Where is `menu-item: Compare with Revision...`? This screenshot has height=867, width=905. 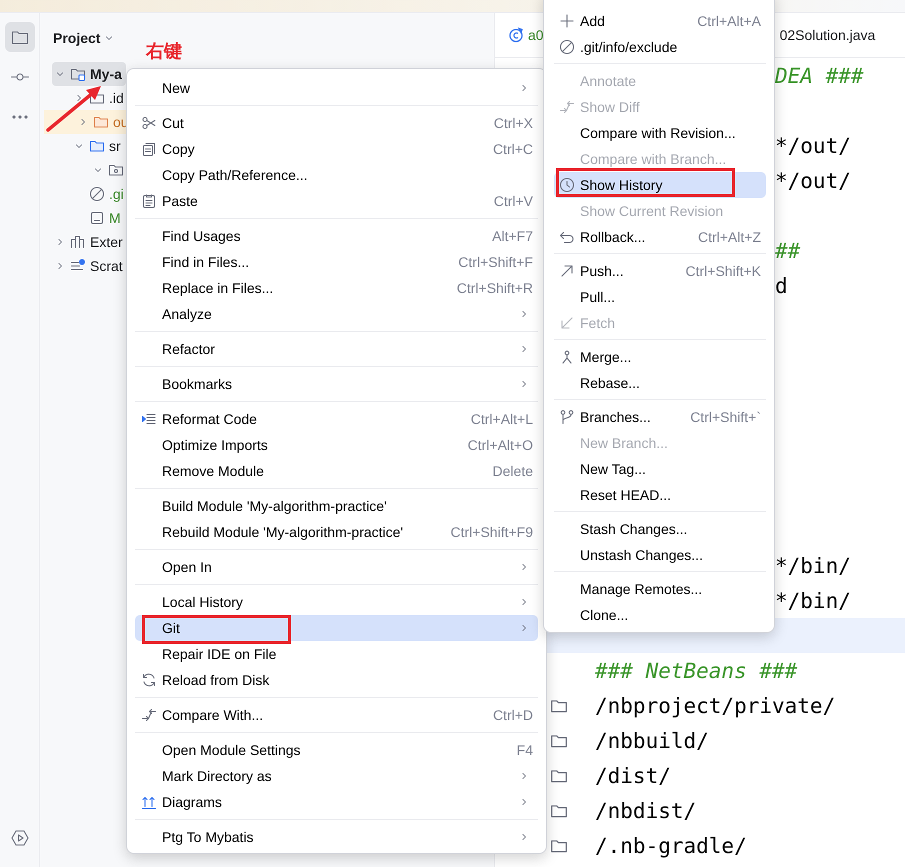 menu-item: Compare with Revision... is located at coordinates (660, 133).